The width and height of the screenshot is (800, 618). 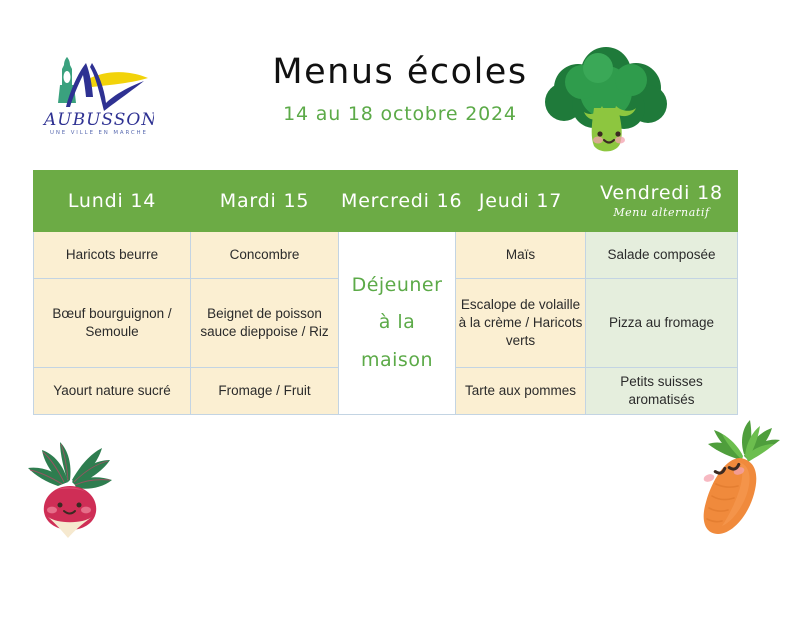 What do you see at coordinates (112, 323) in the screenshot?
I see `menu-cell-lundi-plat: Bœuf bourguignon / Semoule` at bounding box center [112, 323].